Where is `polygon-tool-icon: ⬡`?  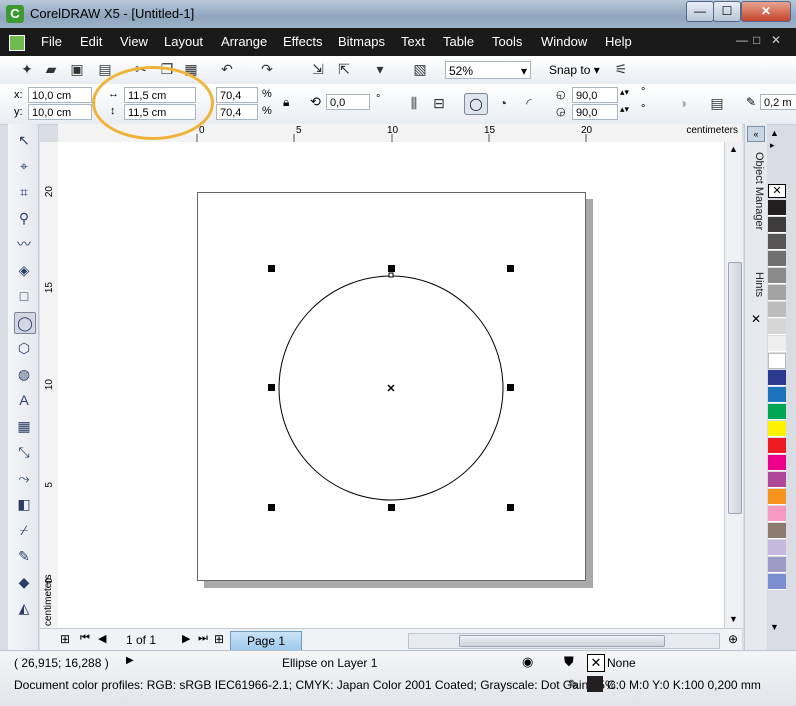
polygon-tool-icon: ⬡ is located at coordinates (24, 348).